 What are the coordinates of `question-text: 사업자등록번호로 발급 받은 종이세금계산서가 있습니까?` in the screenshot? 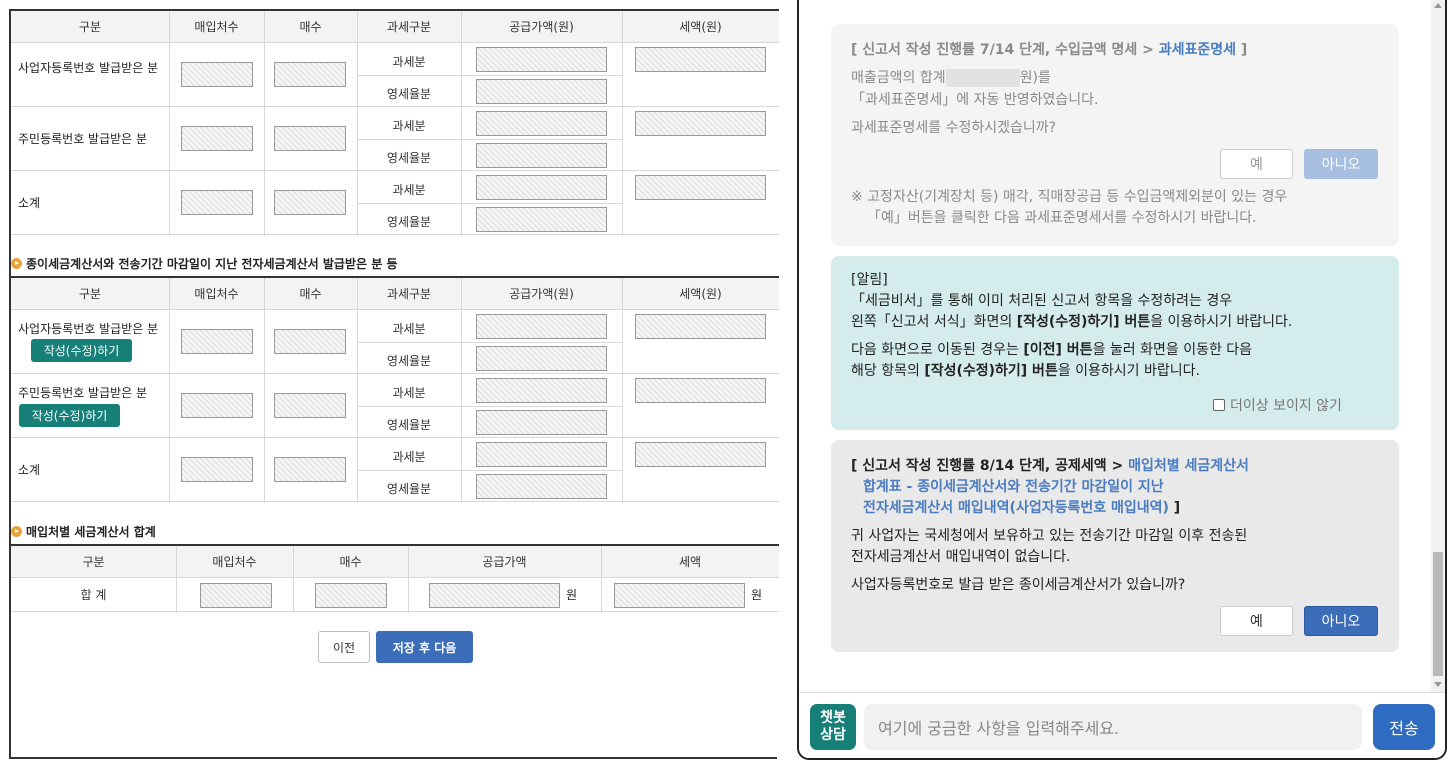 It's located at (1018, 585).